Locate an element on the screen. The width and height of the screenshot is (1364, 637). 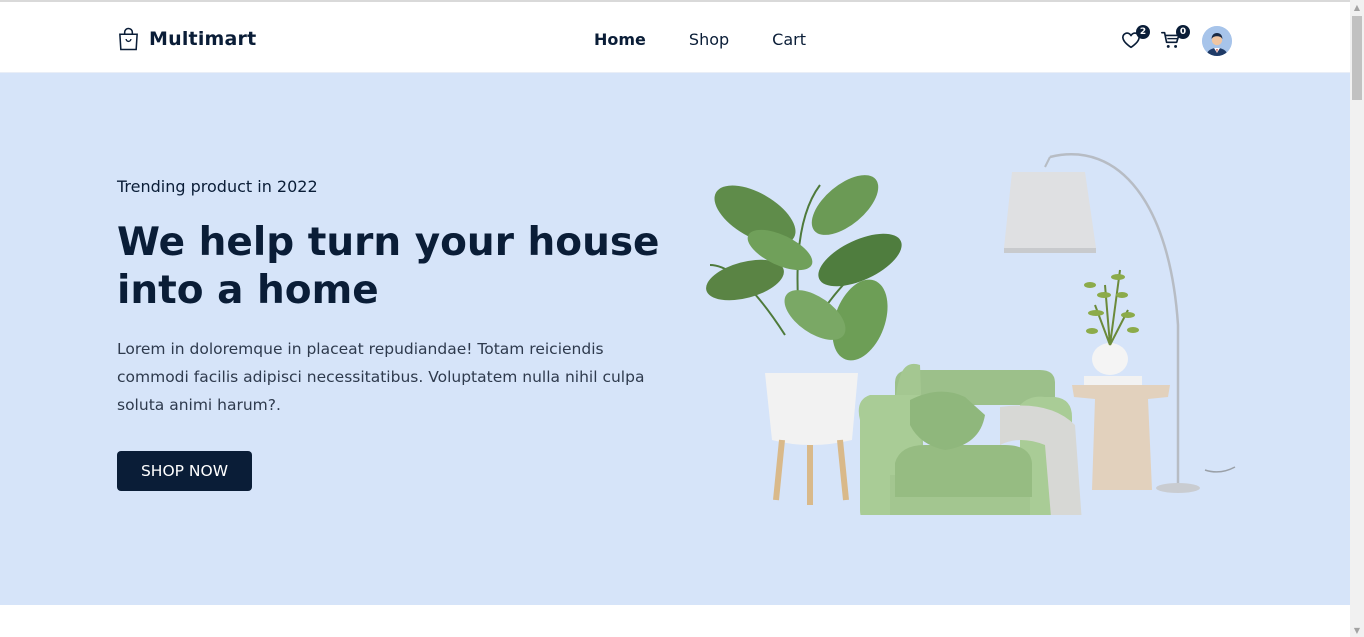
nav-cart: Cart is located at coordinates (789, 39).